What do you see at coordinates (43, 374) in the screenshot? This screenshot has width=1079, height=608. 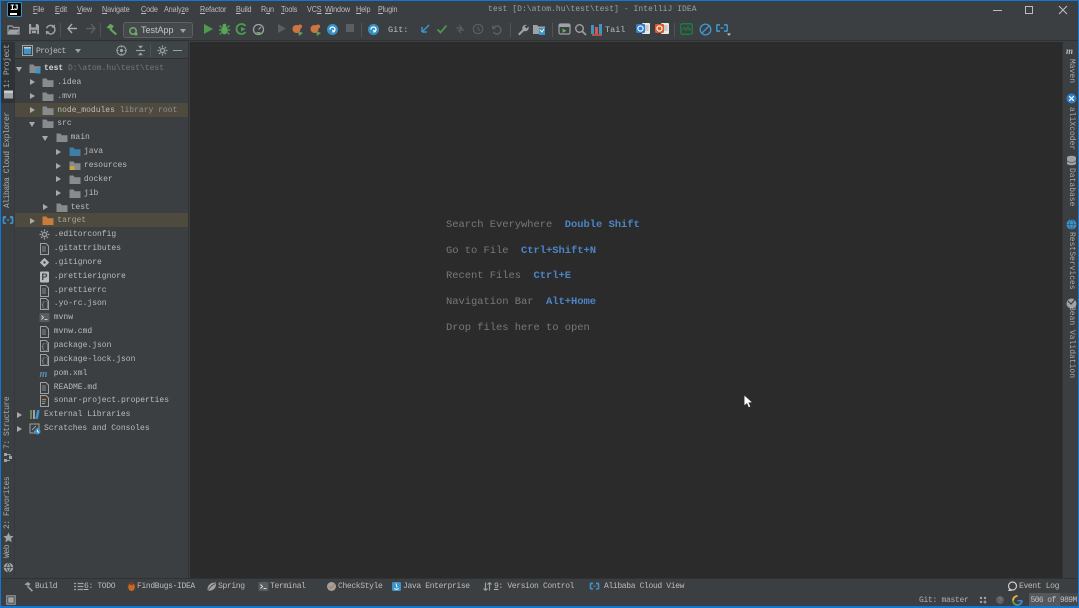 I see `svg-text: m` at bounding box center [43, 374].